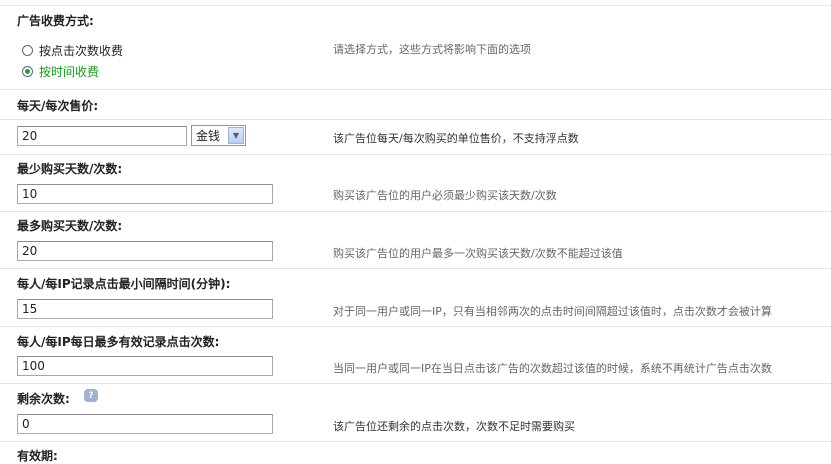 The height and width of the screenshot is (464, 831). I want to click on currency-select: 金钱 ▼, so click(218, 135).